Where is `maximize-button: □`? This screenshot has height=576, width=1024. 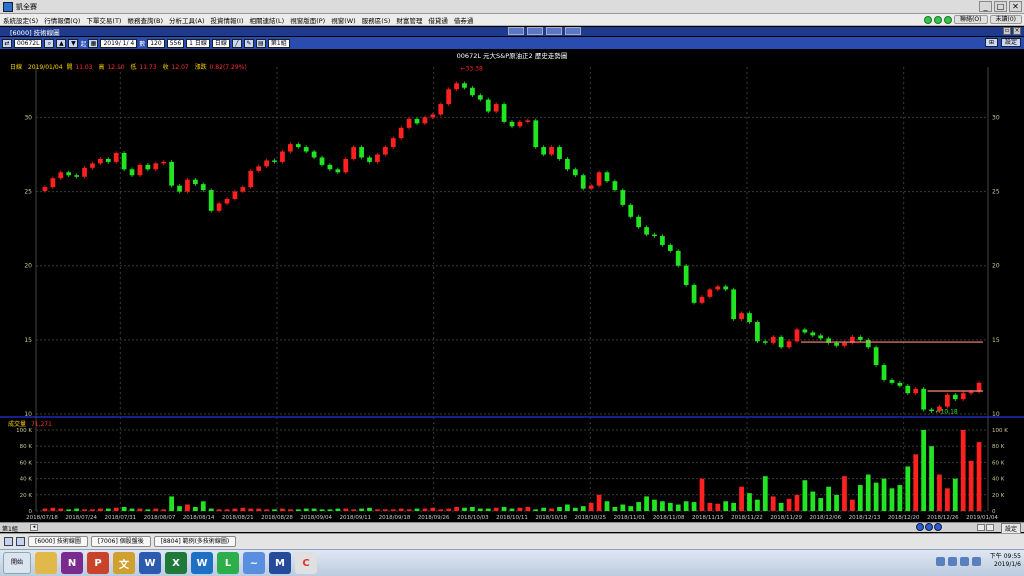 maximize-button: □ is located at coordinates (1000, 6).